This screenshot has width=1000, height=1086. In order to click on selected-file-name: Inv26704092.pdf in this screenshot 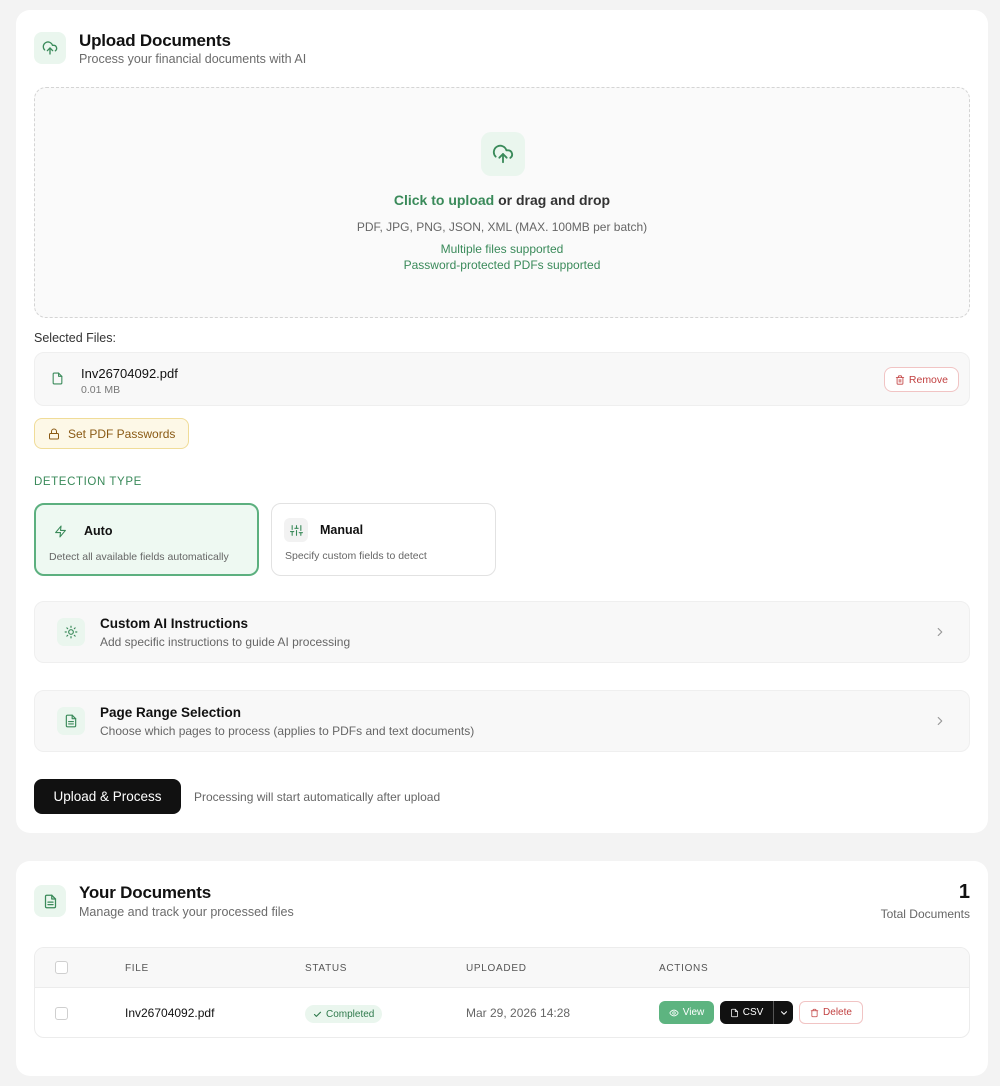, I will do `click(129, 373)`.